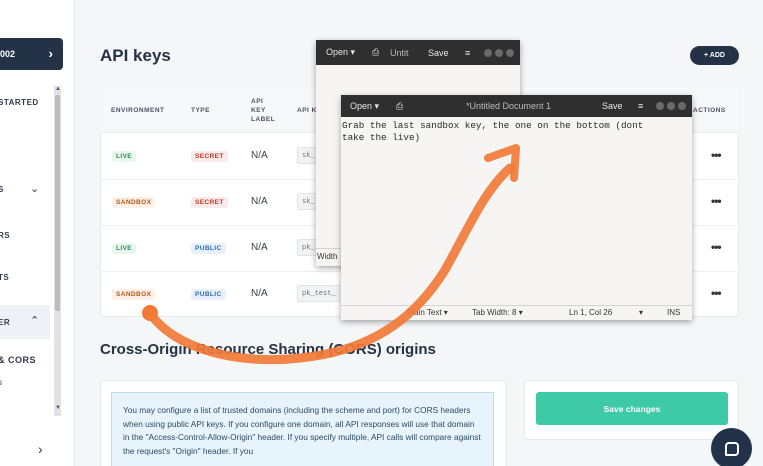  Describe the element at coordinates (263, 110) in the screenshot. I see `col-api-key-label: API KEY LABEL` at that location.